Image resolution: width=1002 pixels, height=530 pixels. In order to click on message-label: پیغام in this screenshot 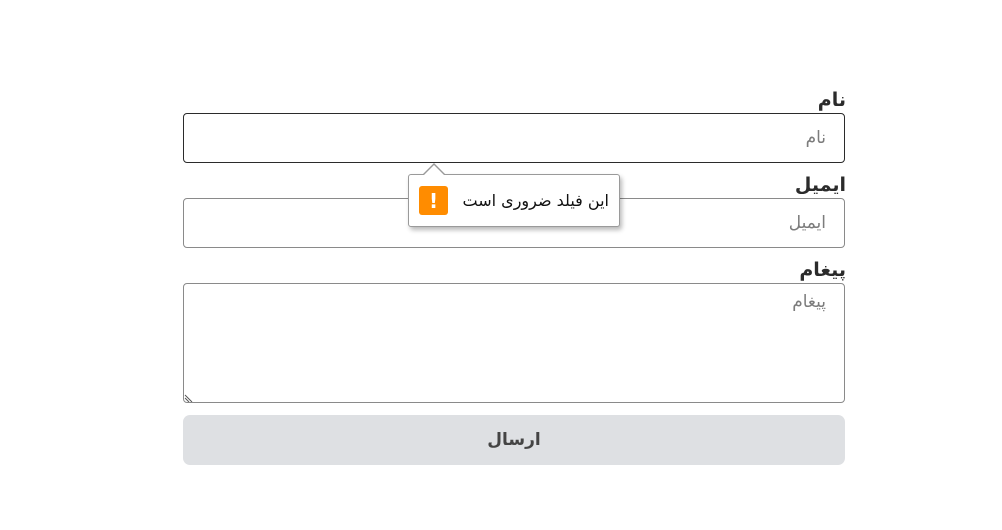, I will do `click(822, 270)`.